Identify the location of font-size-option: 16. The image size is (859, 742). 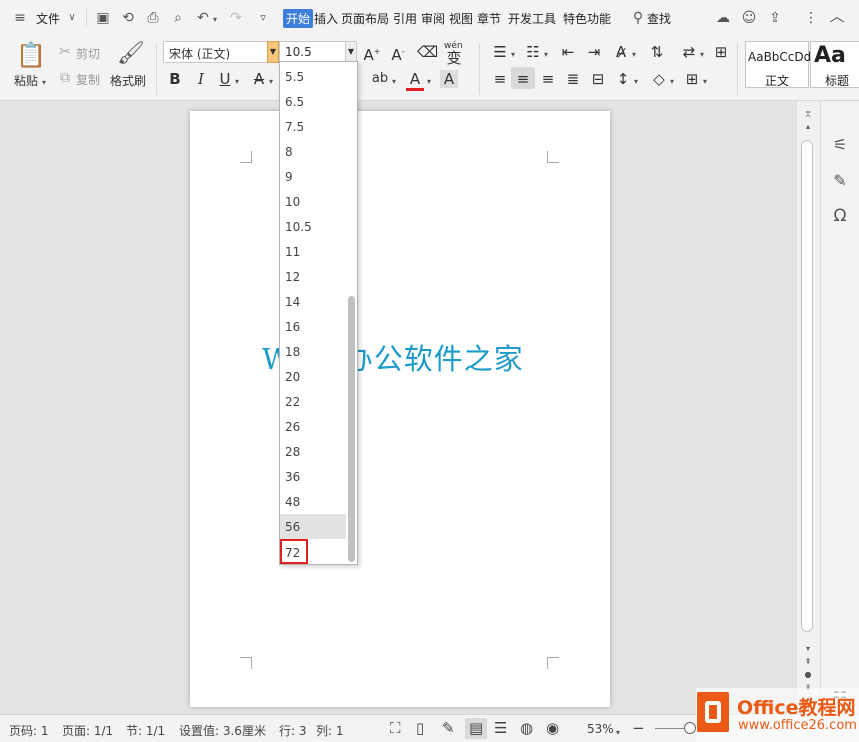
(313, 326).